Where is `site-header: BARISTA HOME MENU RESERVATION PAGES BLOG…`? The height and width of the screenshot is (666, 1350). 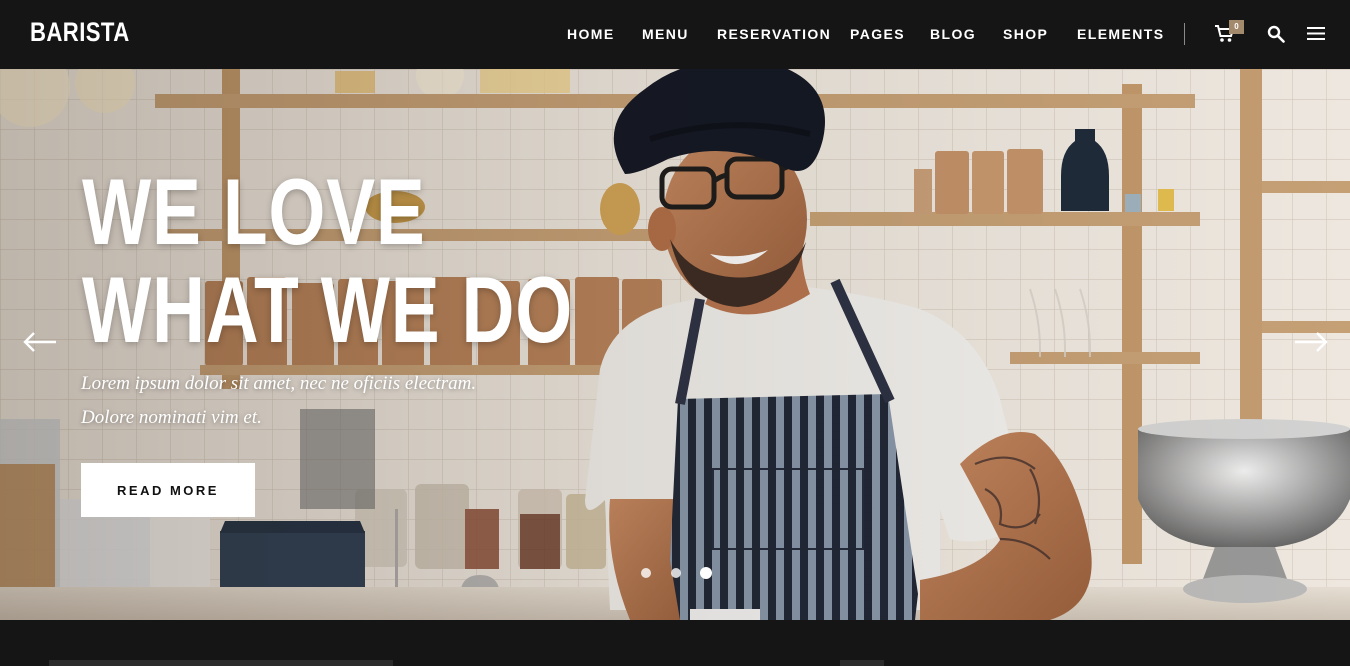 site-header: BARISTA HOME MENU RESERVATION PAGES BLOG… is located at coordinates (675, 34).